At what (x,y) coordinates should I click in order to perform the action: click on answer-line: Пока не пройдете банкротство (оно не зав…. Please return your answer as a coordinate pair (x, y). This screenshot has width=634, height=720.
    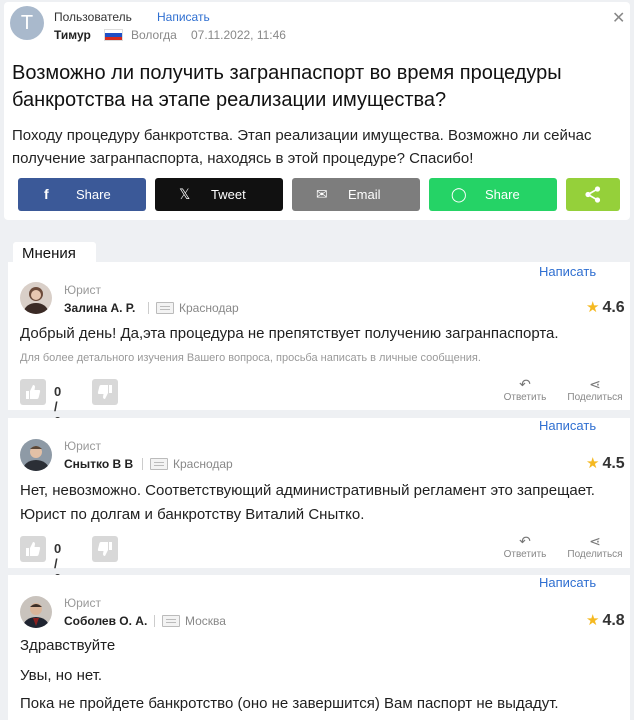
    Looking at the image, I should click on (289, 703).